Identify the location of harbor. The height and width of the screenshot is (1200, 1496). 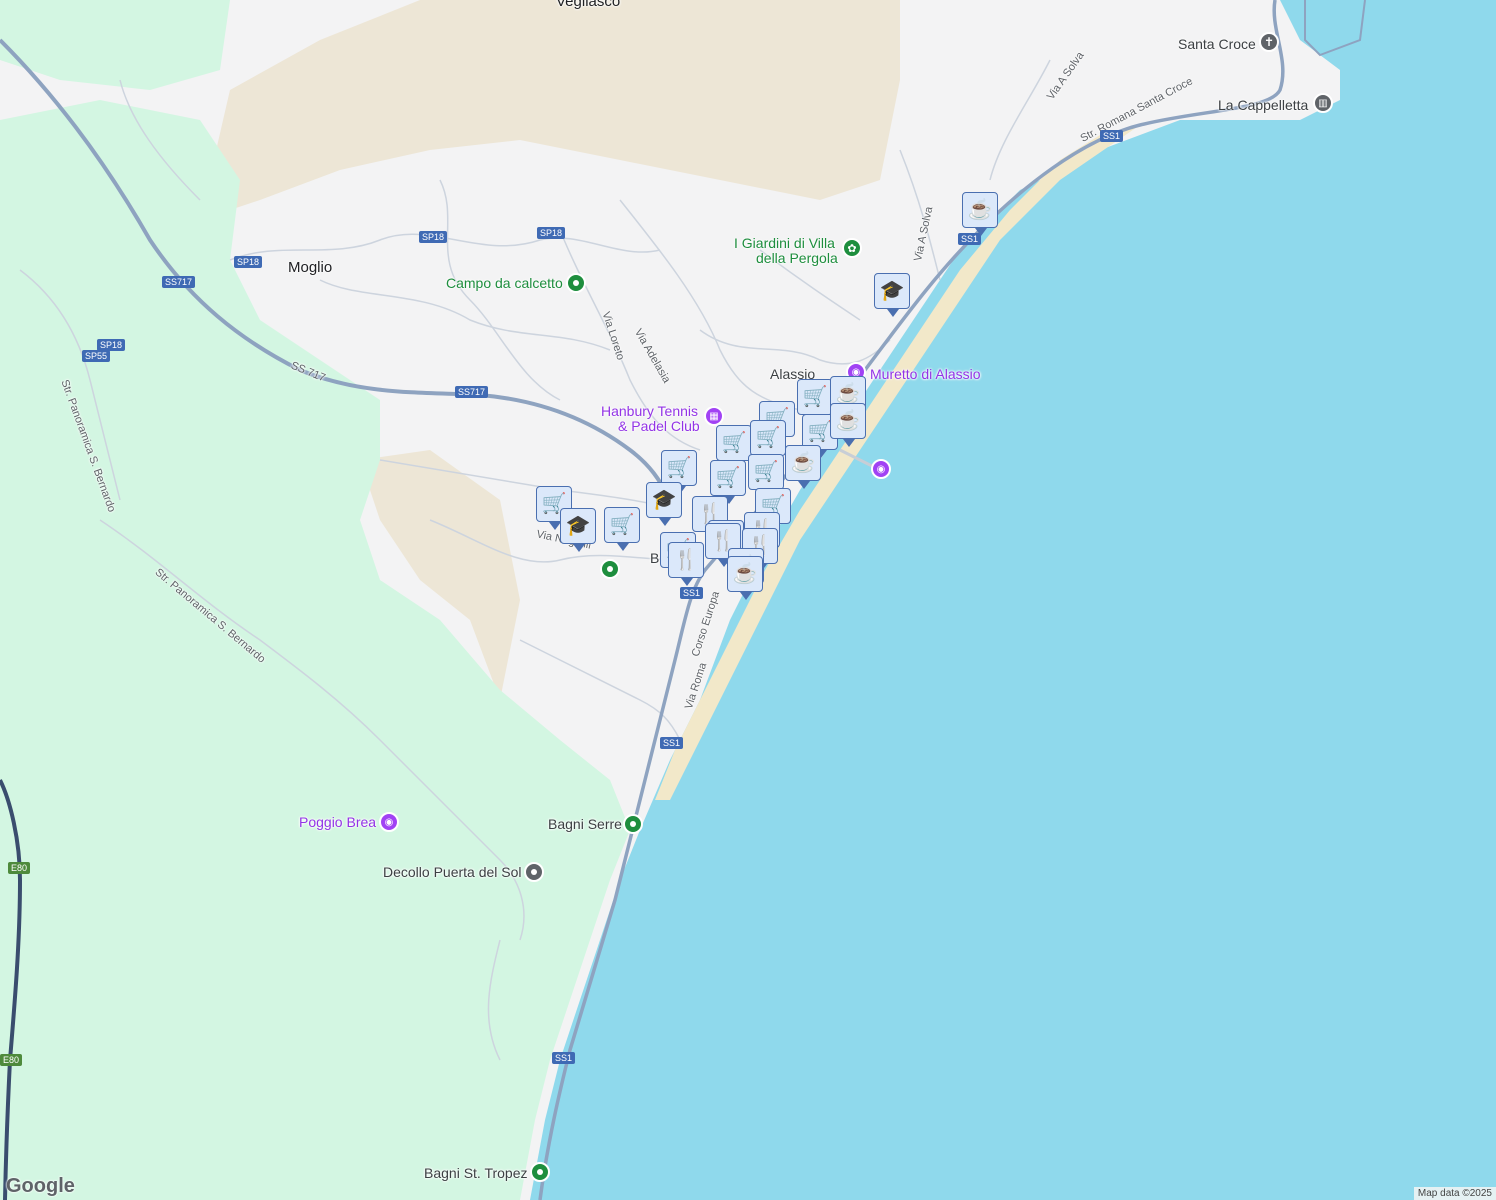
(1335, 28).